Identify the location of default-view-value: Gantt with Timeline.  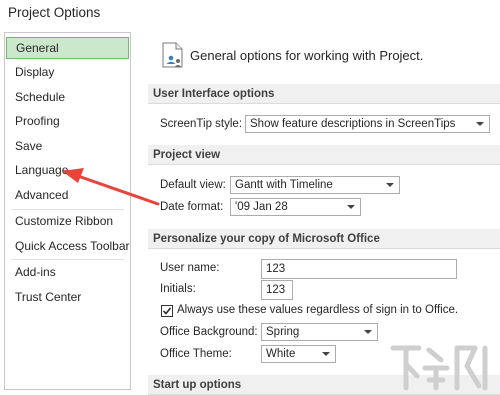
(284, 185).